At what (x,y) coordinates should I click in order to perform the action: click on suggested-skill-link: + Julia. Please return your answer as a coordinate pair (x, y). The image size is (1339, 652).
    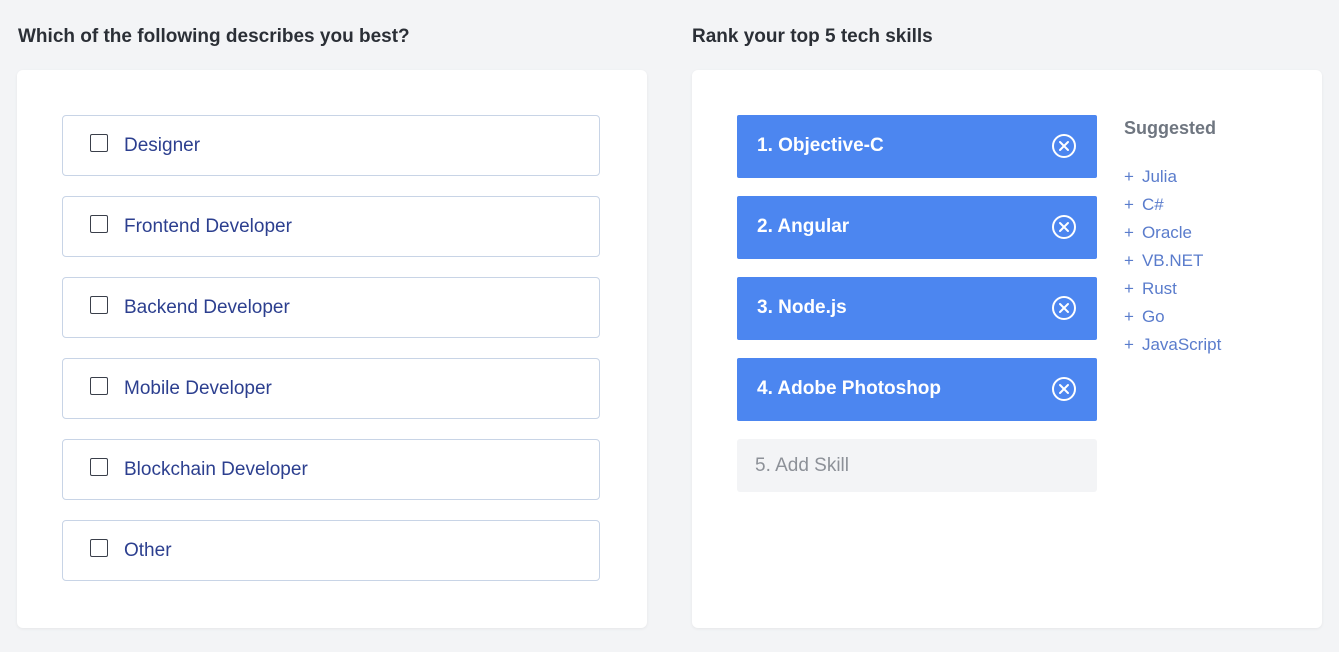
    Looking at the image, I should click on (1172, 177).